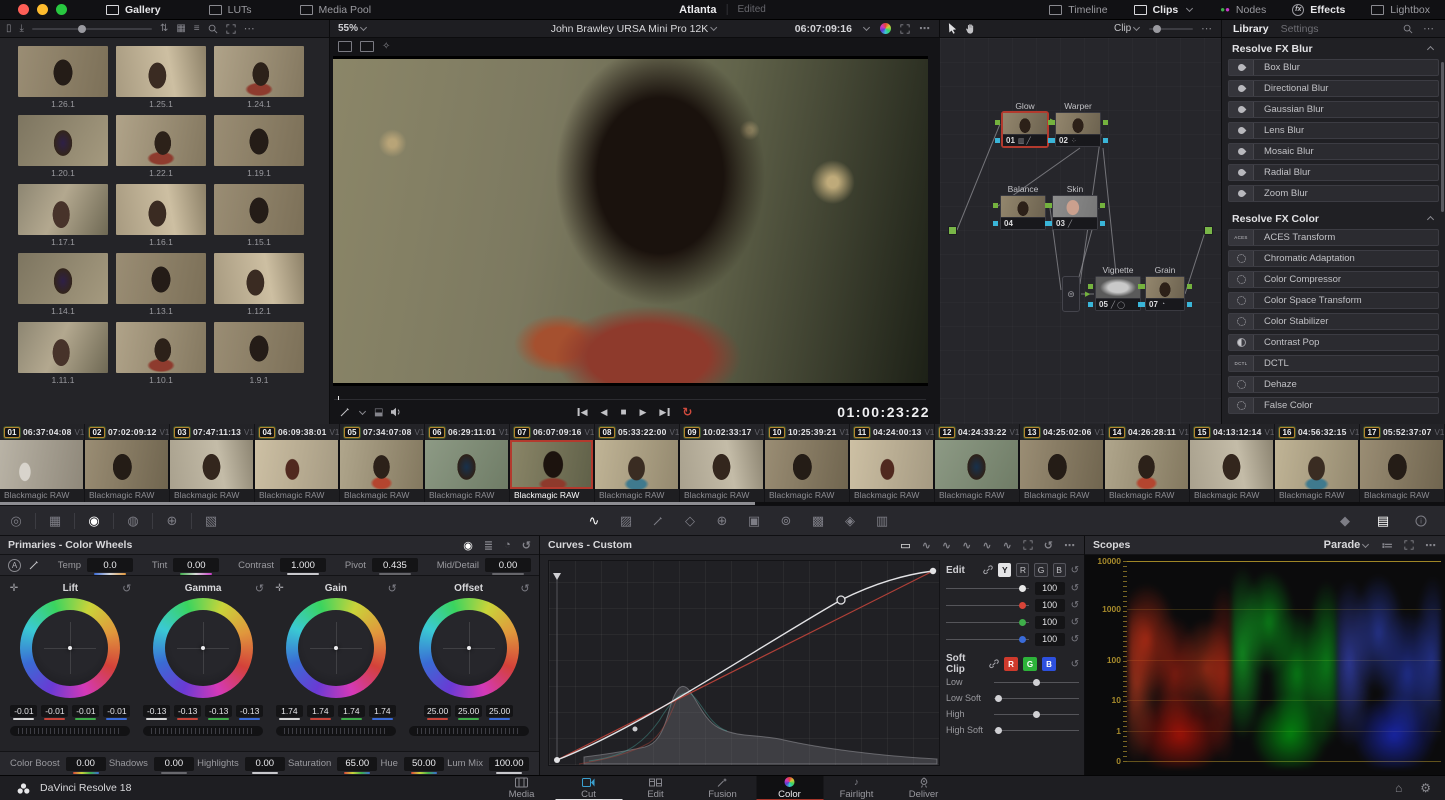  I want to click on highlights-value: 0.00, so click(264, 765).